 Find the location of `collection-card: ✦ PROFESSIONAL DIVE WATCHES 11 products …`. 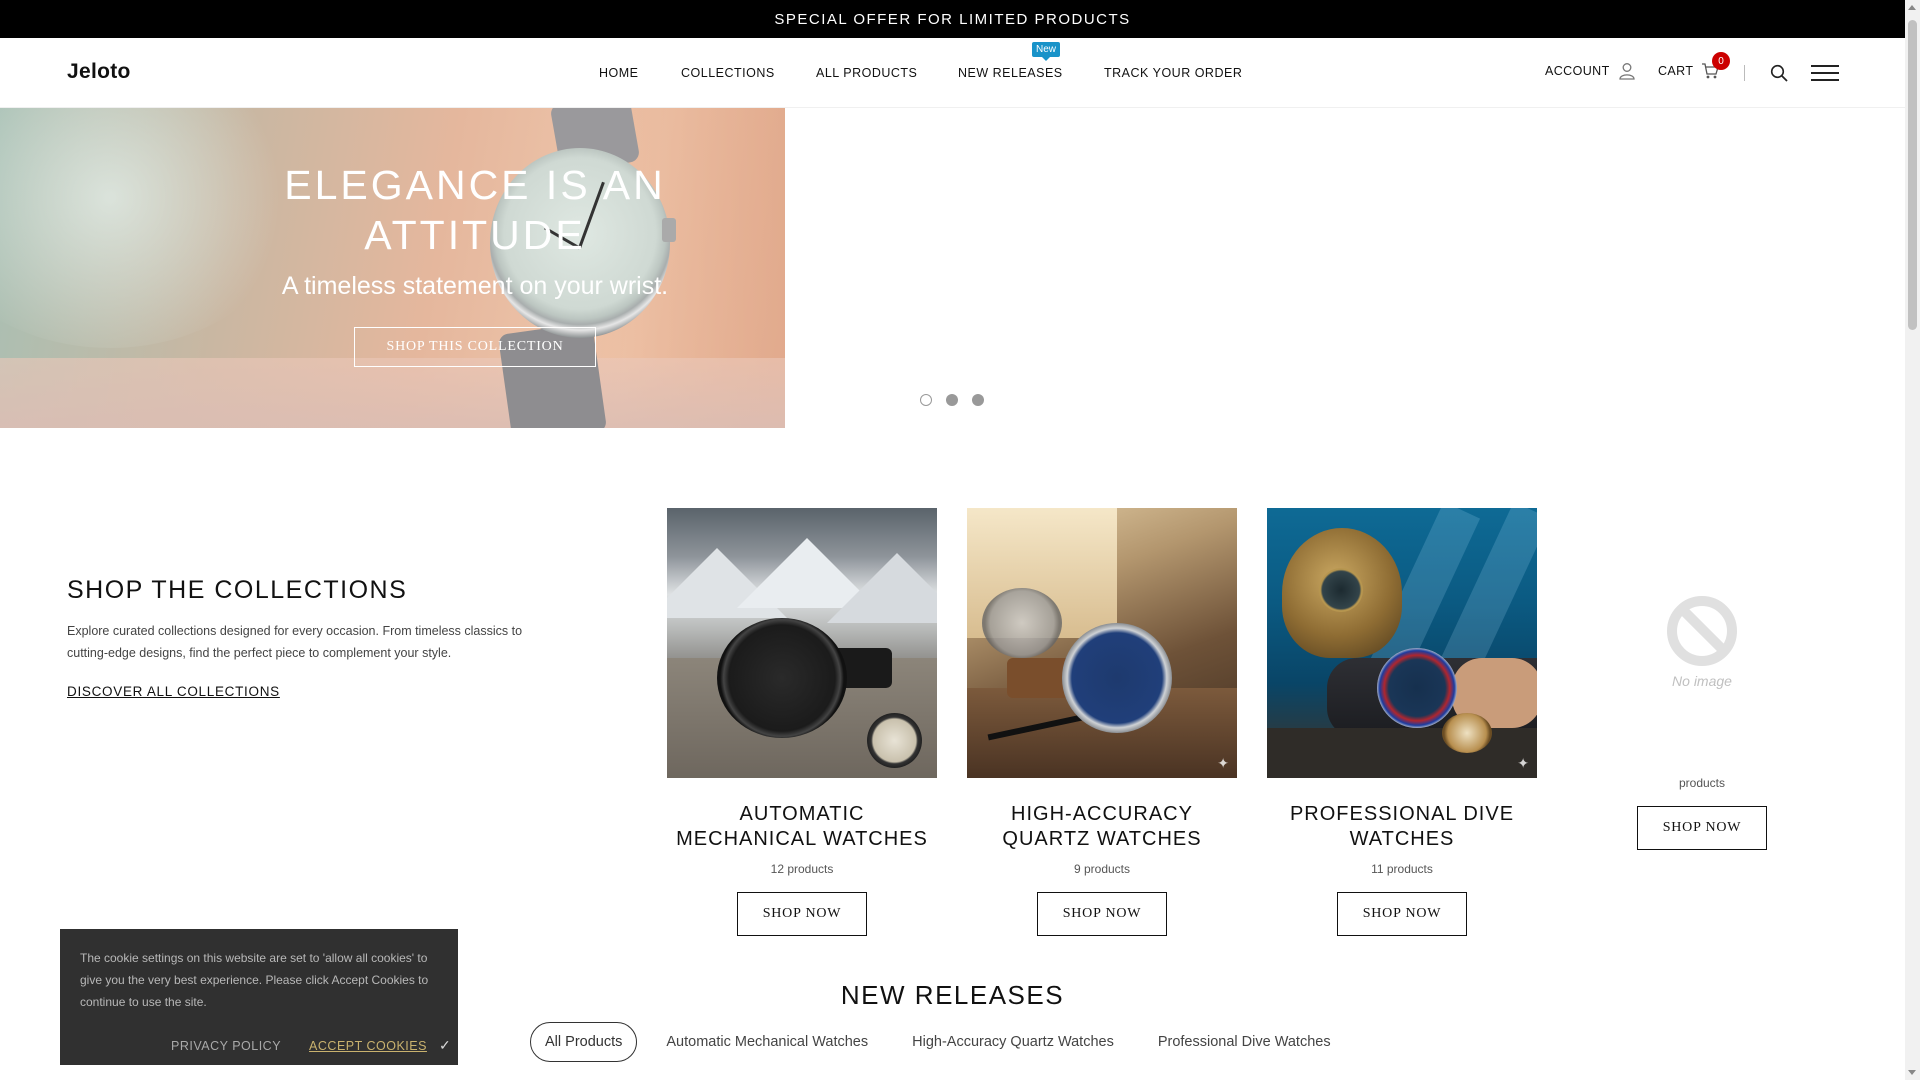

collection-card: ✦ PROFESSIONAL DIVE WATCHES 11 products … is located at coordinates (1402, 722).